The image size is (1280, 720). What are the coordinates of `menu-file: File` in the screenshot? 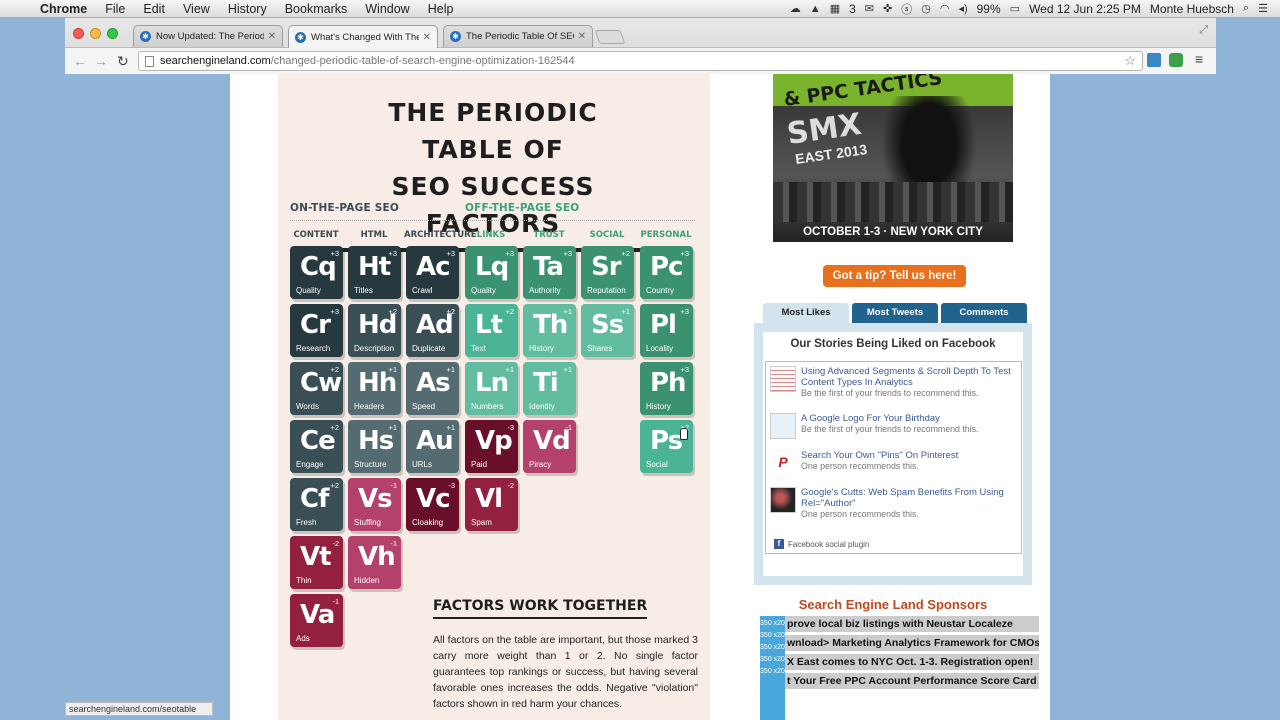 It's located at (115, 9).